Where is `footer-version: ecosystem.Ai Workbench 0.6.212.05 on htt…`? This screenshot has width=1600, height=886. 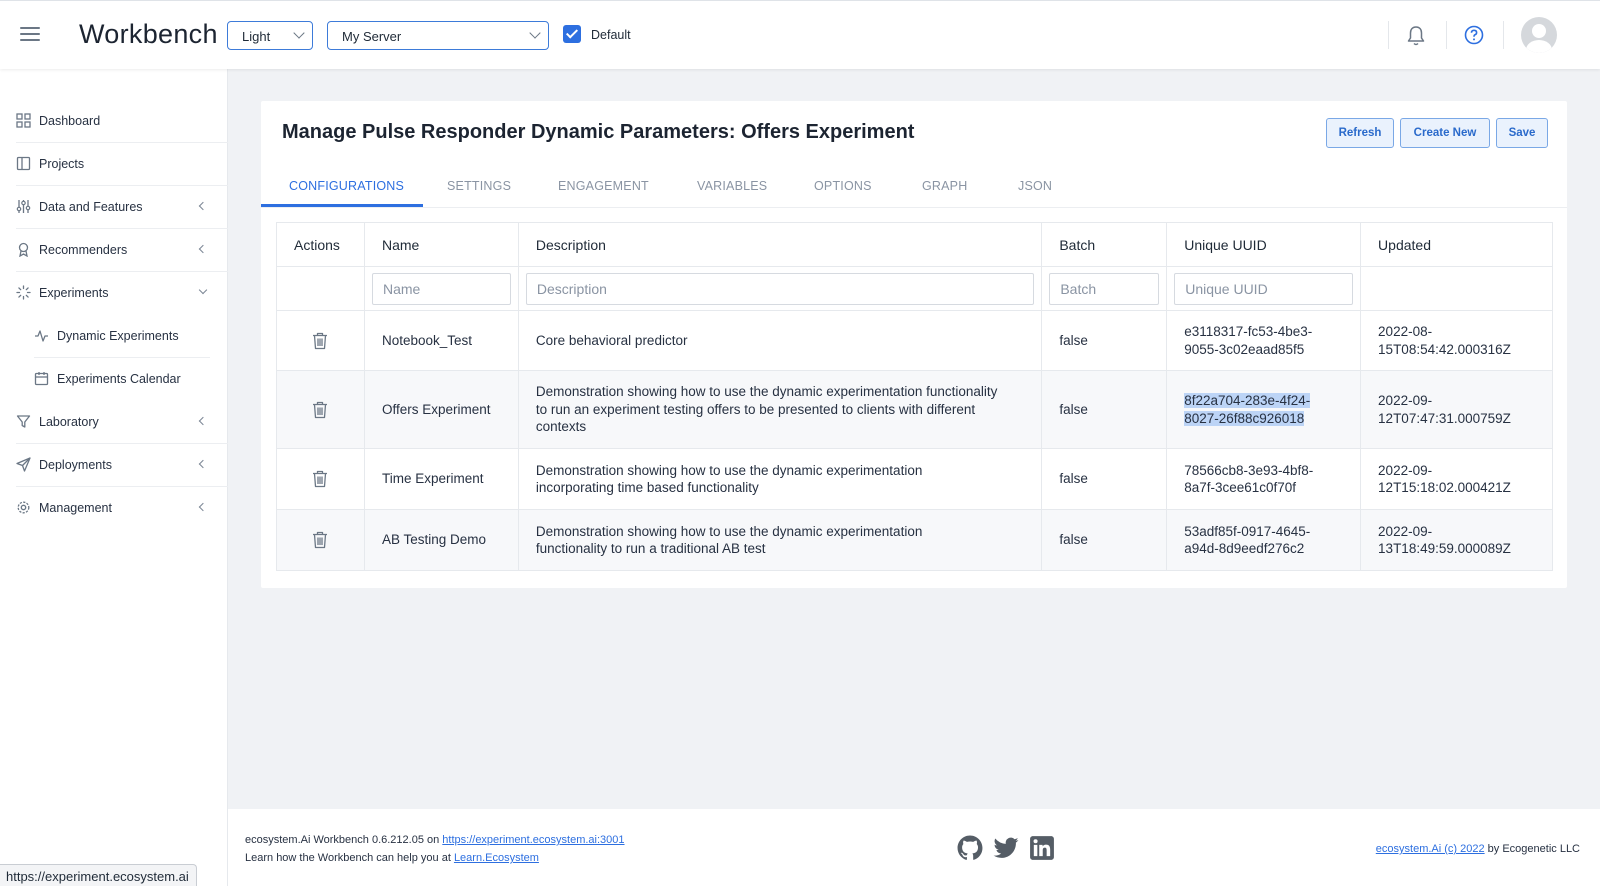
footer-version: ecosystem.Ai Workbench 0.6.212.05 on htt… is located at coordinates (435, 840).